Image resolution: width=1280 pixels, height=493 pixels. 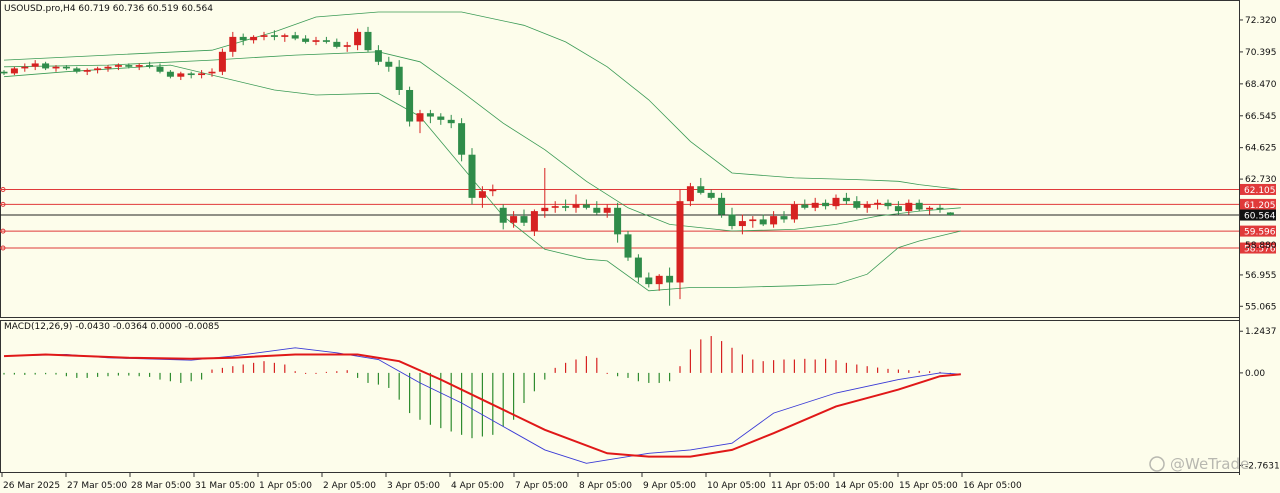 I want to click on time-tick-label: 3 Apr 05:00, so click(x=413, y=486).